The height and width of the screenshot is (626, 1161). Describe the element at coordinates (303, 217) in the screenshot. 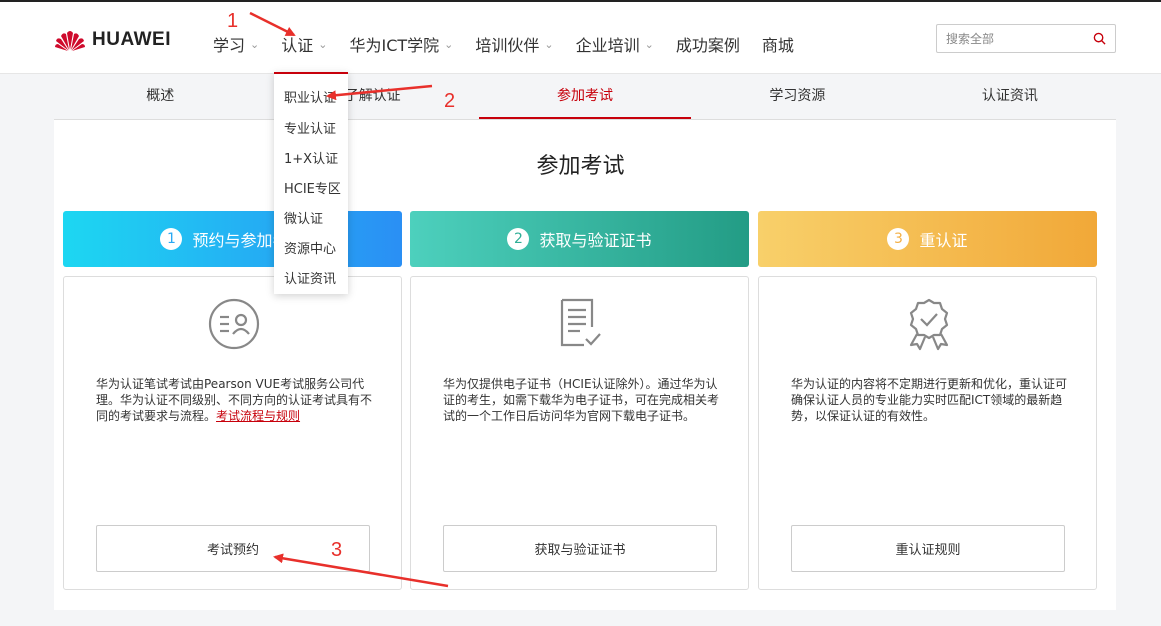

I see `menu-item-micro-certification: 微认证` at that location.